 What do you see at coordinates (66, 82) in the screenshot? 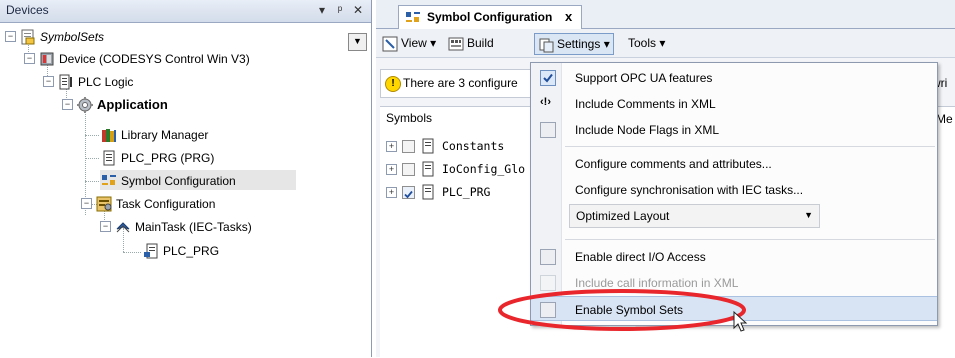
I see `plc-logic-icon` at bounding box center [66, 82].